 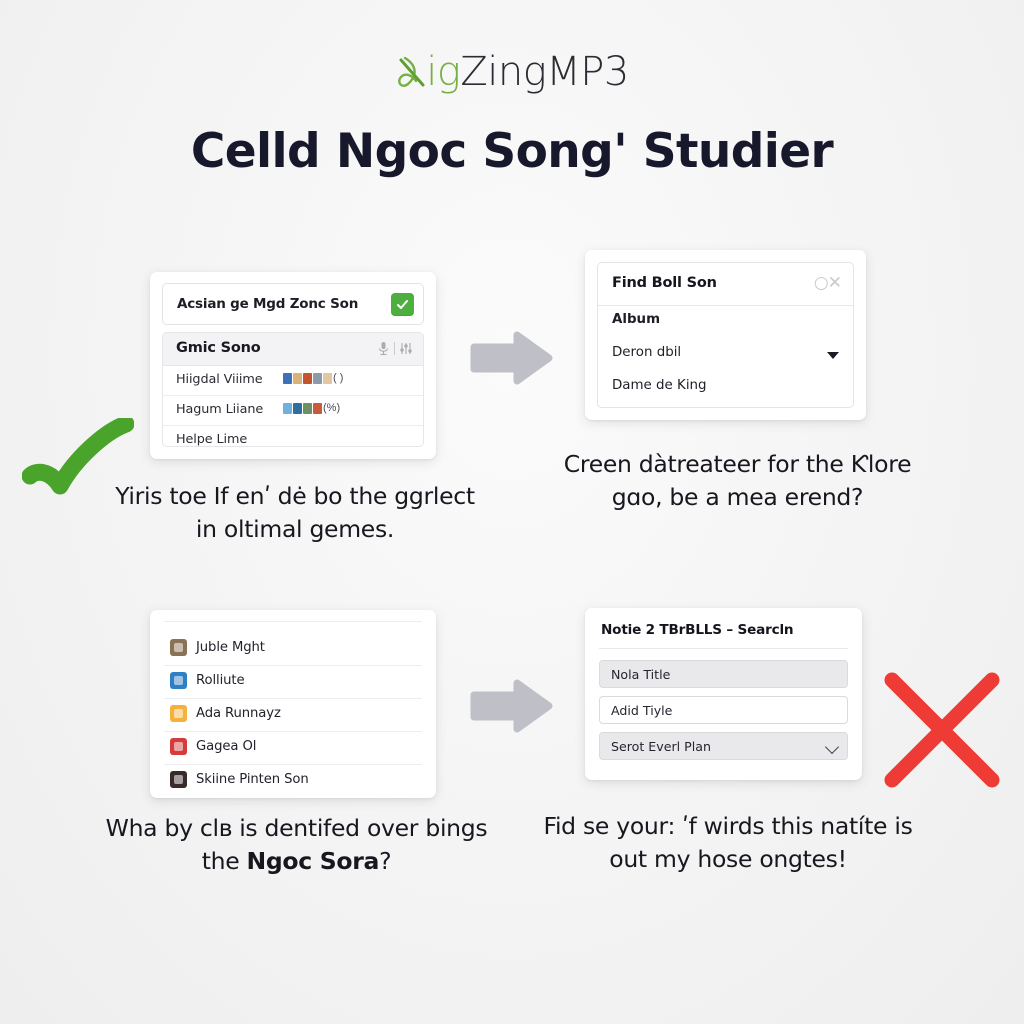 I want to click on field-adid-tiyle: Adid Tiyle, so click(x=723, y=710).